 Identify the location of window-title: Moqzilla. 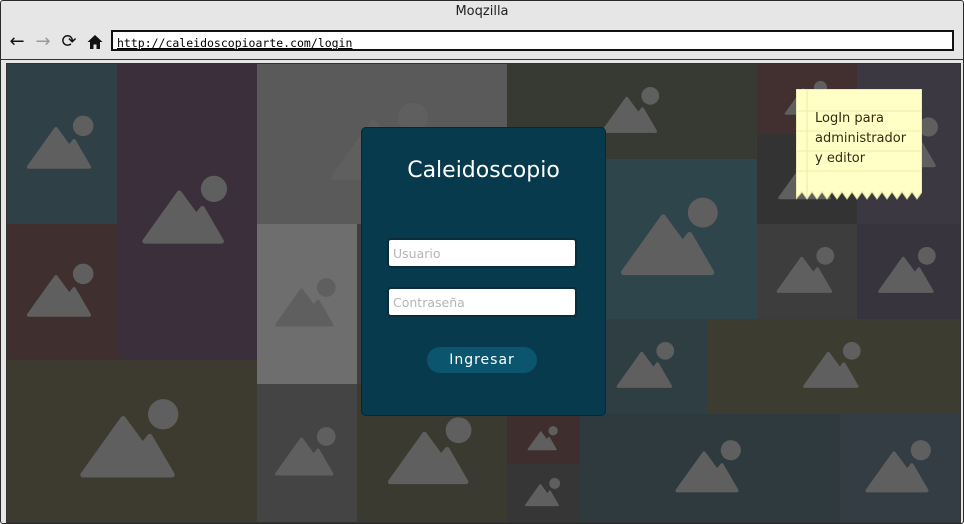
(482, 11).